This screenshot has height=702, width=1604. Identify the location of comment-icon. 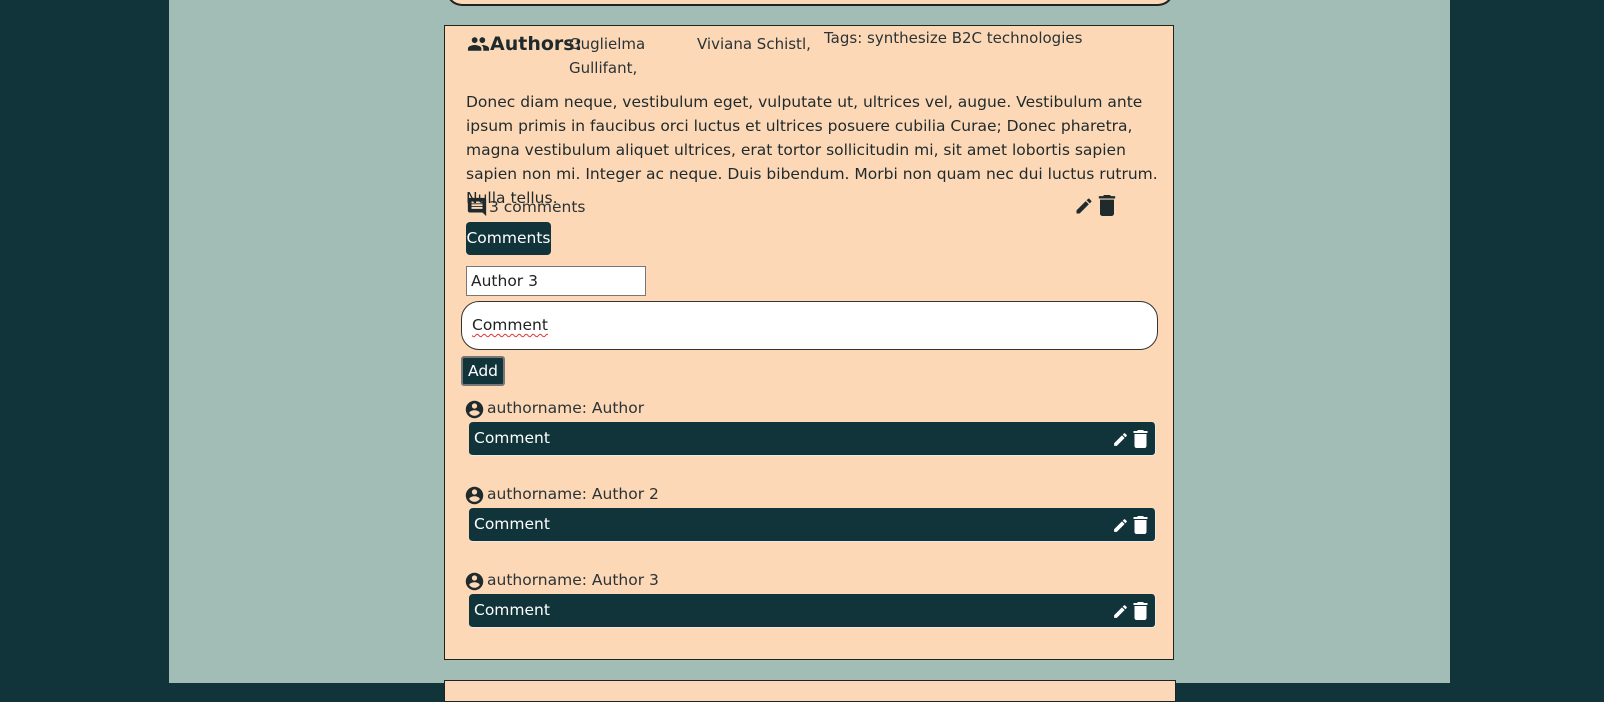
(477, 207).